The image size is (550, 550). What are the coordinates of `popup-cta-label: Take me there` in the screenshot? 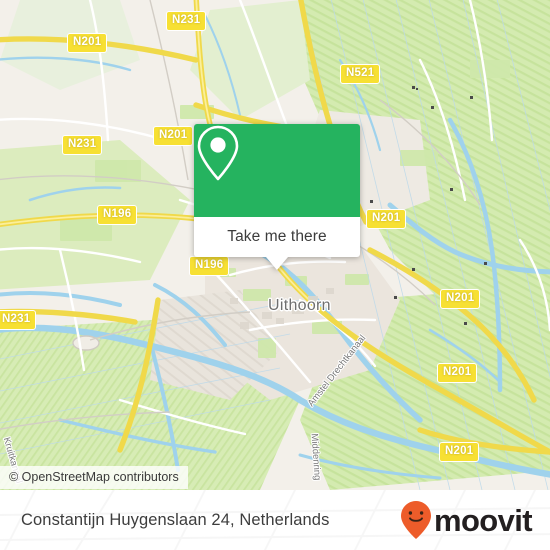 It's located at (277, 236).